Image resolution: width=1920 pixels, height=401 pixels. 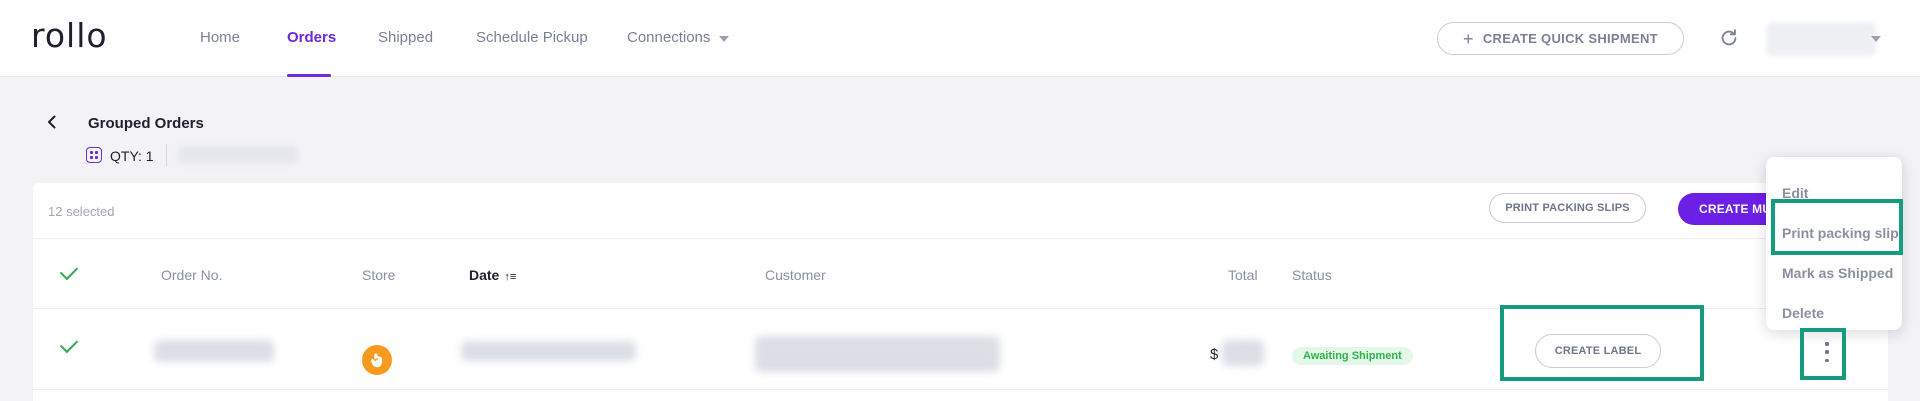 I want to click on redacted-order-number, so click(x=214, y=351).